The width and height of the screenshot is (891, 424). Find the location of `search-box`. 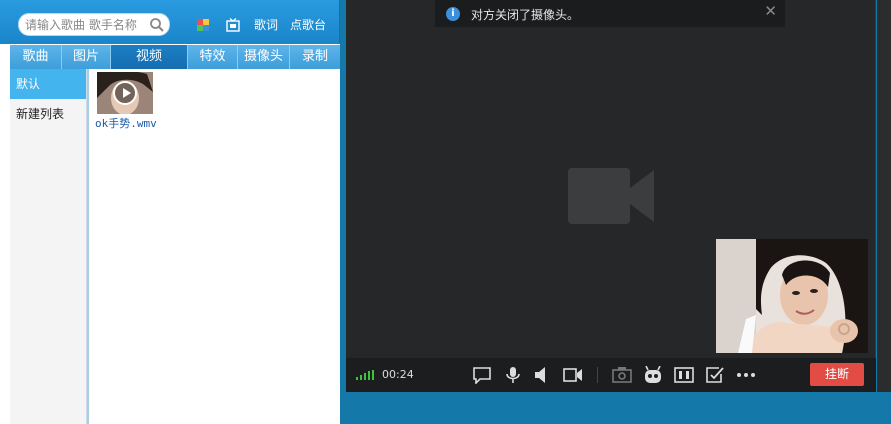

search-box is located at coordinates (94, 24).